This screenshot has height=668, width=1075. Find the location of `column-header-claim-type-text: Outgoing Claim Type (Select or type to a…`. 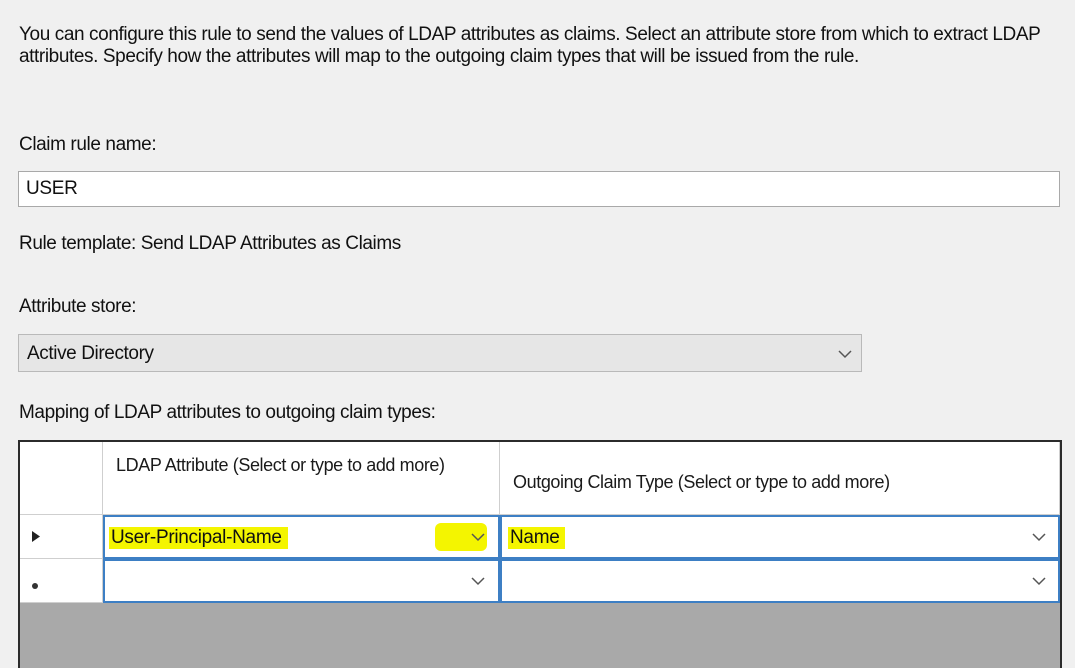

column-header-claim-type-text: Outgoing Claim Type (Select or type to a… is located at coordinates (701, 482).